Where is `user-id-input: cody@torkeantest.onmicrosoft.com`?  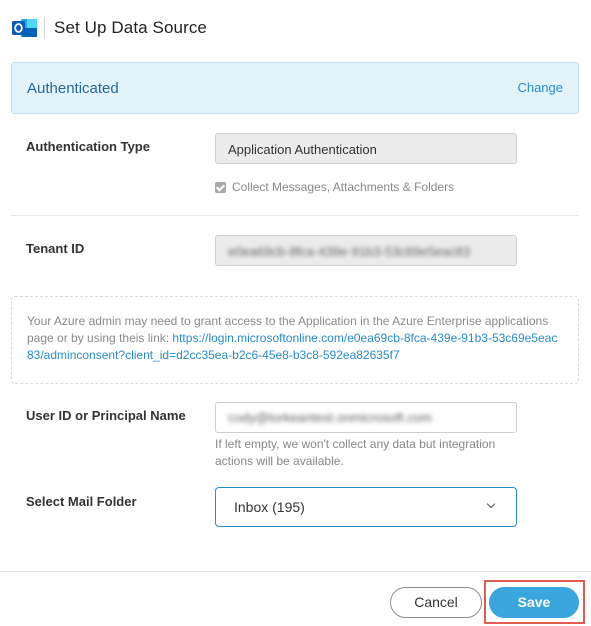 user-id-input: cody@torkeantest.onmicrosoft.com is located at coordinates (366, 417).